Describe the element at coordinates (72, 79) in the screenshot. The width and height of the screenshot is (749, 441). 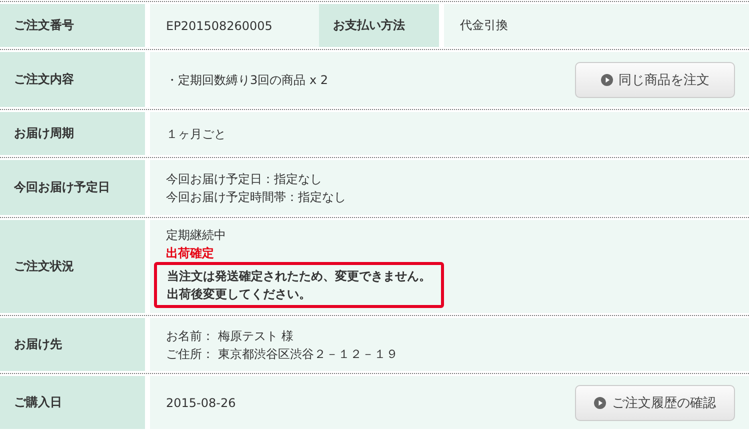
I see `row-label: ご注文内容` at that location.